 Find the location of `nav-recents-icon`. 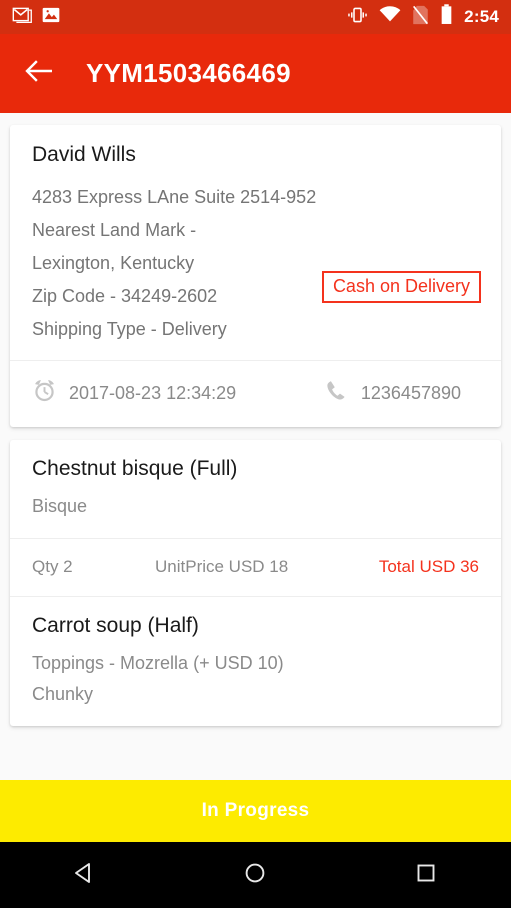

nav-recents-icon is located at coordinates (426, 875).